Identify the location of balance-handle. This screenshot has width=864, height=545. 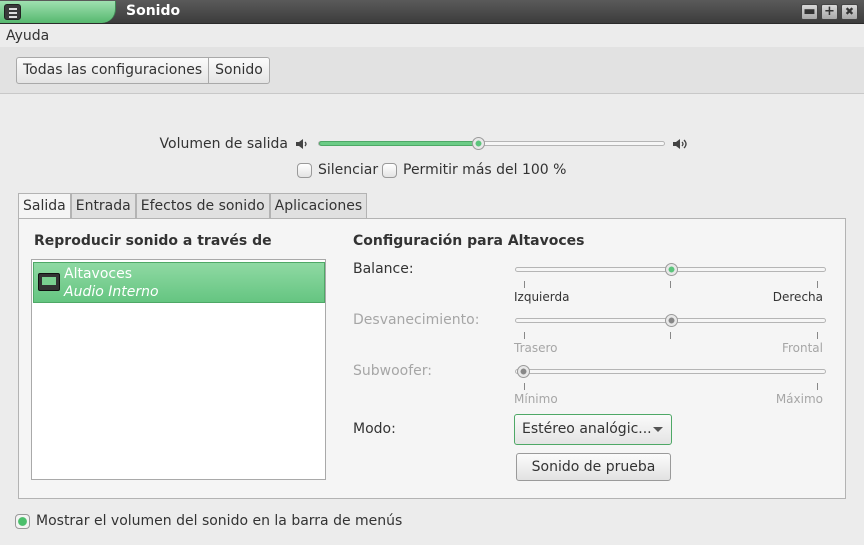
(671, 269).